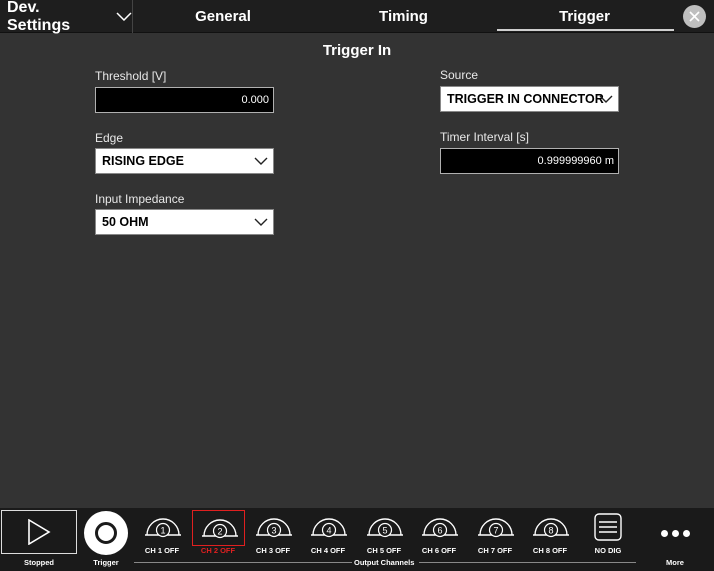 The width and height of the screenshot is (714, 571). I want to click on channel-icon: 2, so click(220, 529).